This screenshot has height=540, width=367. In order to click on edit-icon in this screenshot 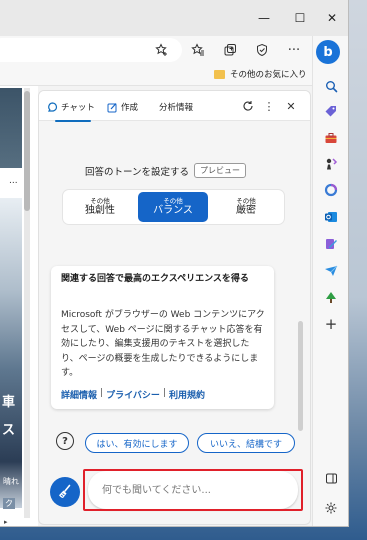, I will do `click(331, 244)`.